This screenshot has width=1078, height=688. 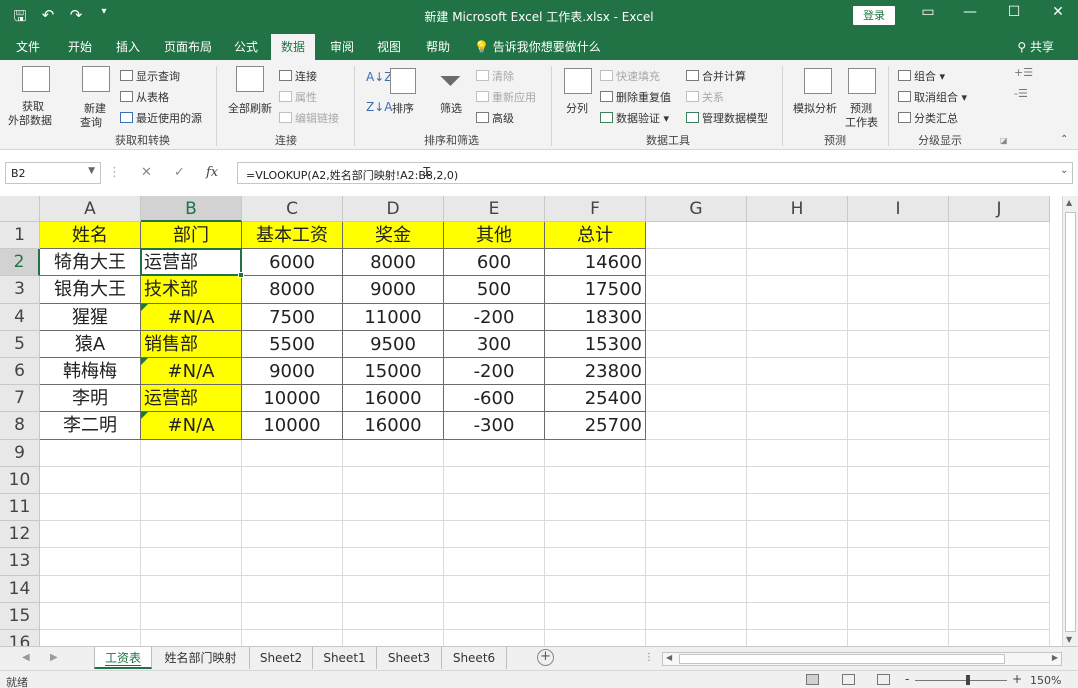 I want to click on forecast-sheet-label: 工作表, so click(x=861, y=122).